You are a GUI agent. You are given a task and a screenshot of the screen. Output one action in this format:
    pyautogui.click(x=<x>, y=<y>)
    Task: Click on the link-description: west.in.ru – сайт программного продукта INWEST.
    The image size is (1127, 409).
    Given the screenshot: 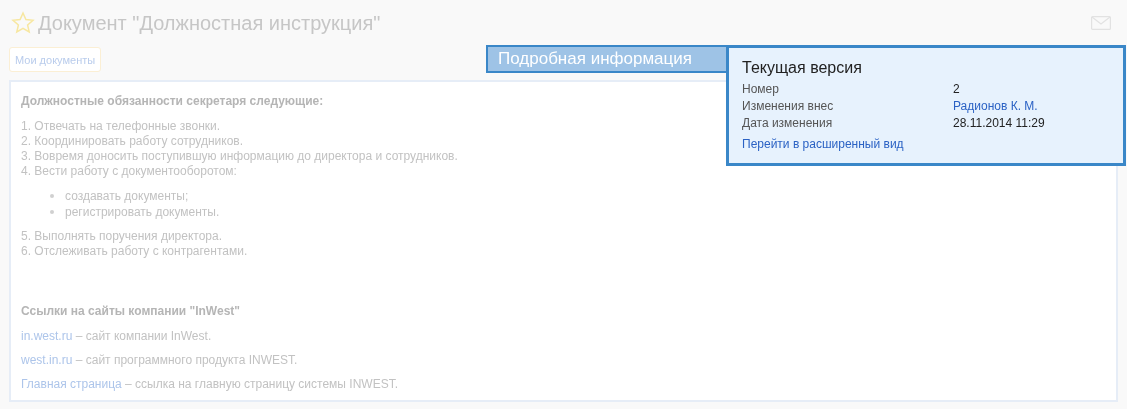 What is the action you would take?
    pyautogui.click(x=159, y=360)
    